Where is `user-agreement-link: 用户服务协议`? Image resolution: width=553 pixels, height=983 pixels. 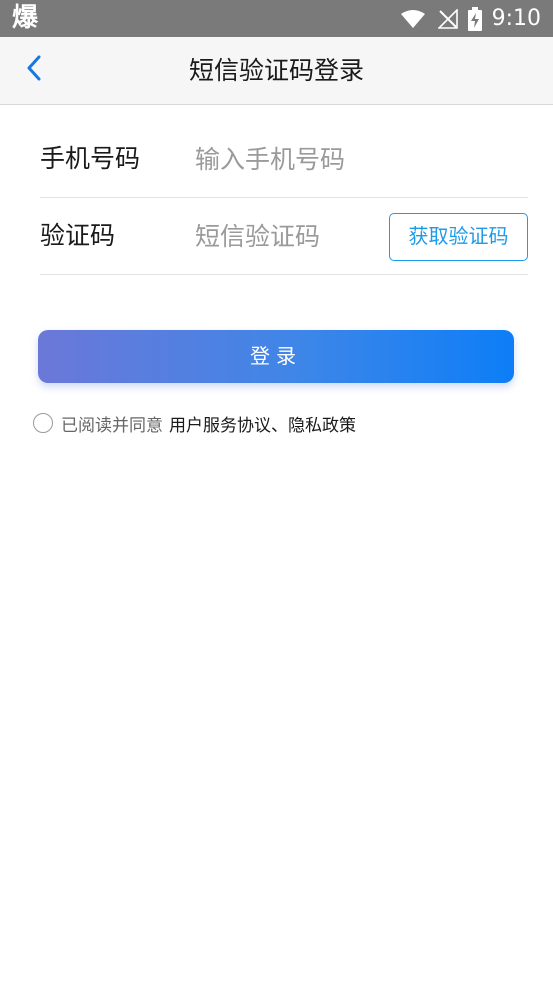
user-agreement-link: 用户服务协议 is located at coordinates (220, 423).